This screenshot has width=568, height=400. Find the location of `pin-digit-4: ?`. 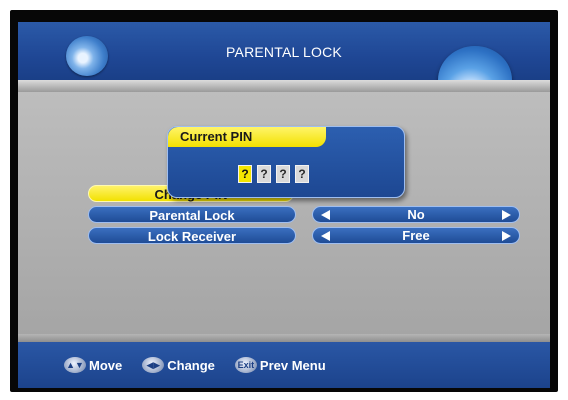

pin-digit-4: ? is located at coordinates (302, 174).